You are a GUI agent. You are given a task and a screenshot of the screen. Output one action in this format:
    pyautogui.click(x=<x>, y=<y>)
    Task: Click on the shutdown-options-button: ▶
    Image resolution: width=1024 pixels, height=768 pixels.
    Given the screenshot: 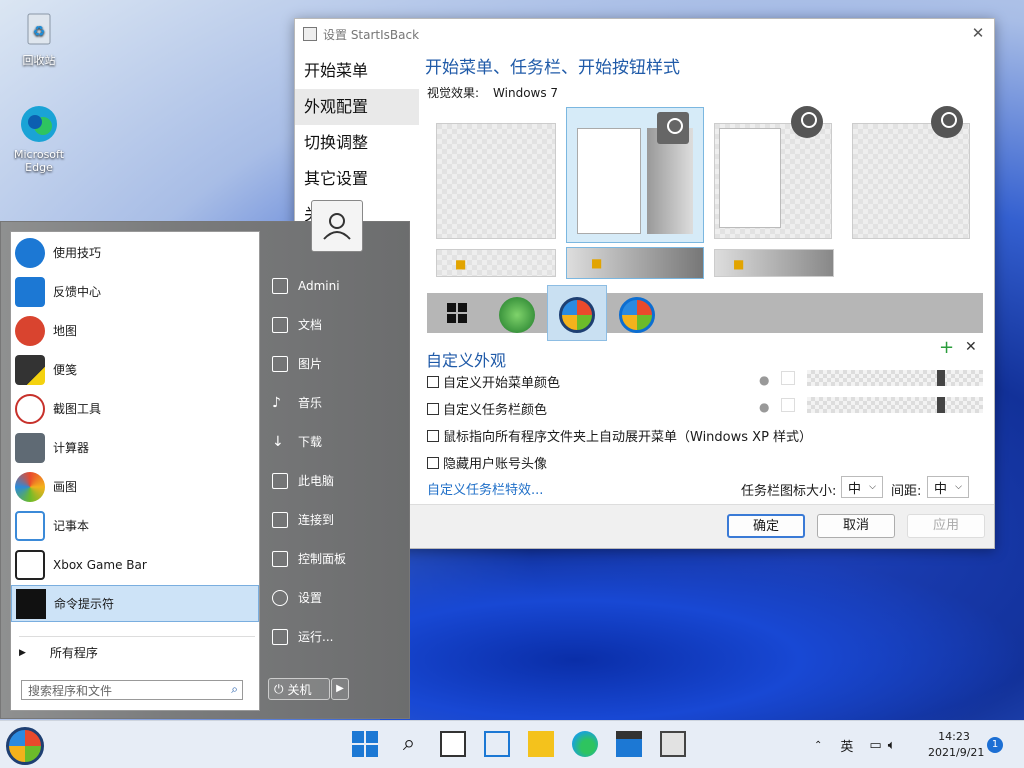 What is the action you would take?
    pyautogui.click(x=340, y=689)
    